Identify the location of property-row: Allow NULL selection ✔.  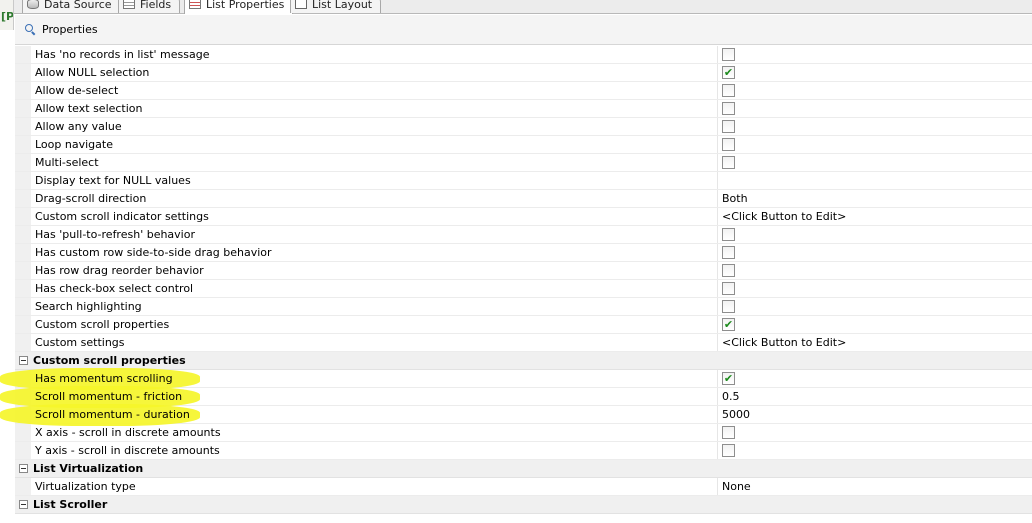
(523, 73).